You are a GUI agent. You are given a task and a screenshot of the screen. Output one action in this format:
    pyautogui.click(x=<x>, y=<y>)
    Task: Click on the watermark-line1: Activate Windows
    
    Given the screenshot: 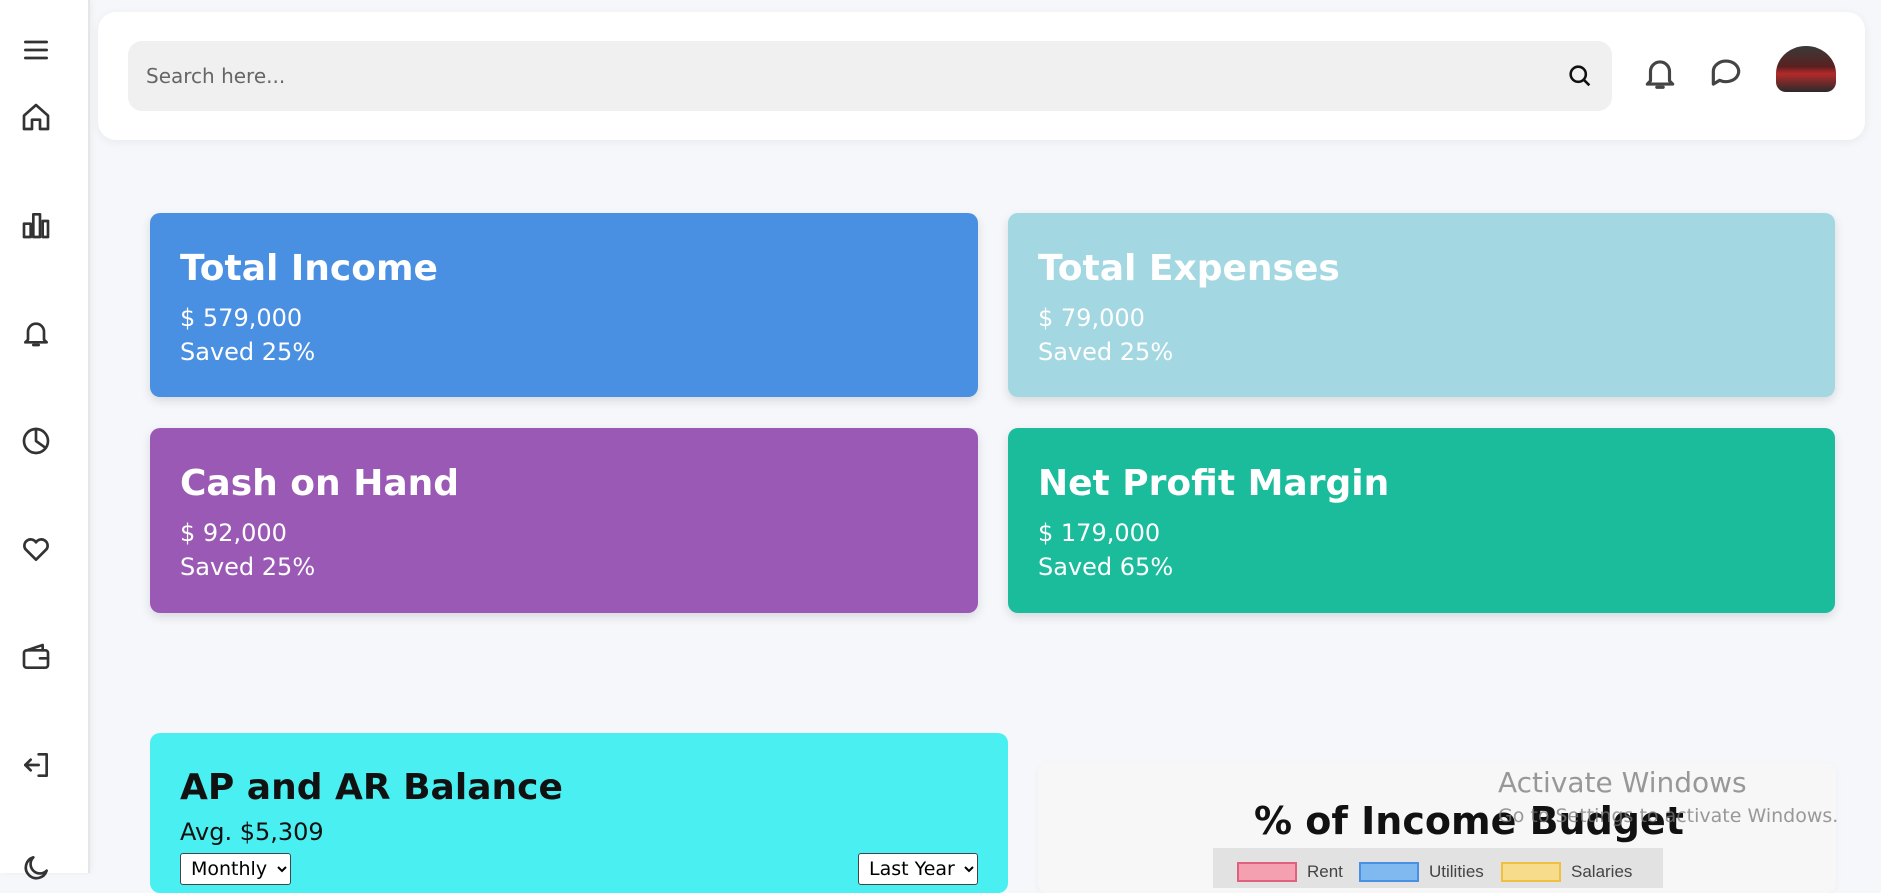 What is the action you would take?
    pyautogui.click(x=1622, y=782)
    